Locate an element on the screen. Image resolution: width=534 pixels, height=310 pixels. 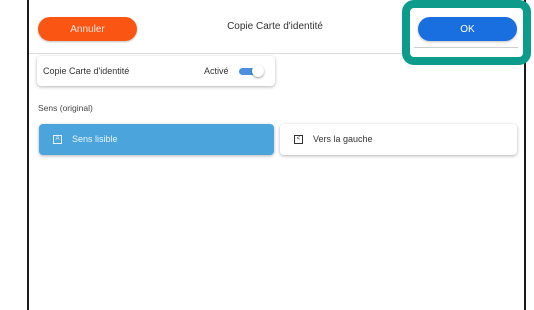
id-card-copy-setting: Copie Carte d'identité Activé is located at coordinates (156, 71).